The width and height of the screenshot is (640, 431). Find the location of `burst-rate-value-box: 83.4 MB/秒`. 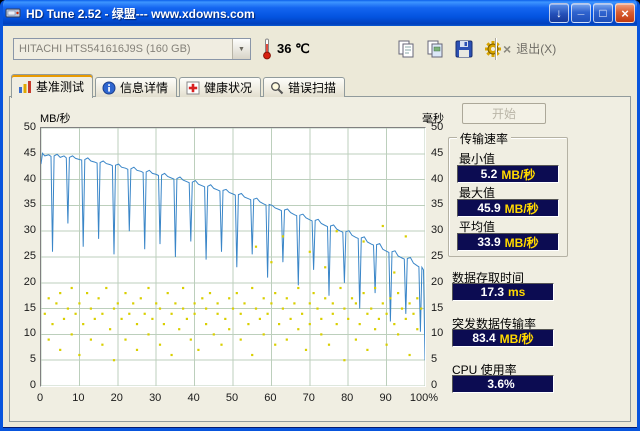

burst-rate-value-box: 83.4 MB/秒 is located at coordinates (503, 338).